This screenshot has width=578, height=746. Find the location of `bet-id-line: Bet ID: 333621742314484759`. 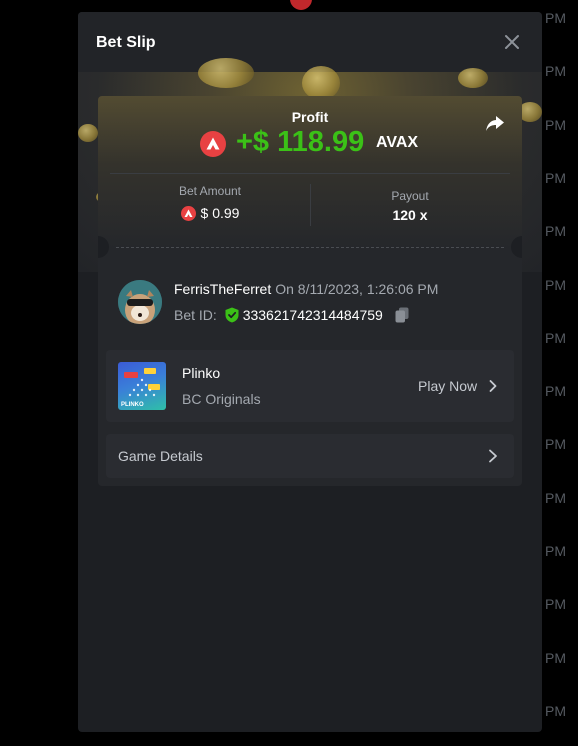

bet-id-line: Bet ID: 333621742314484759 is located at coordinates (291, 316).